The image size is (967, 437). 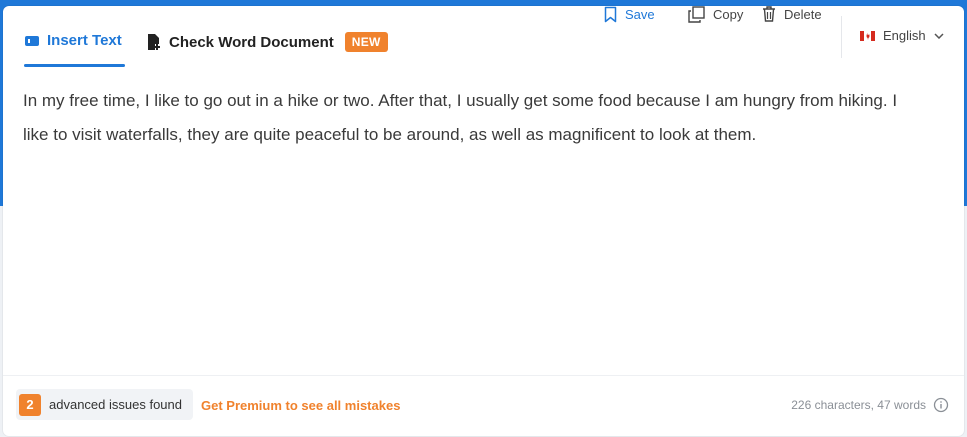 I want to click on document-plus-icon, so click(x=154, y=42).